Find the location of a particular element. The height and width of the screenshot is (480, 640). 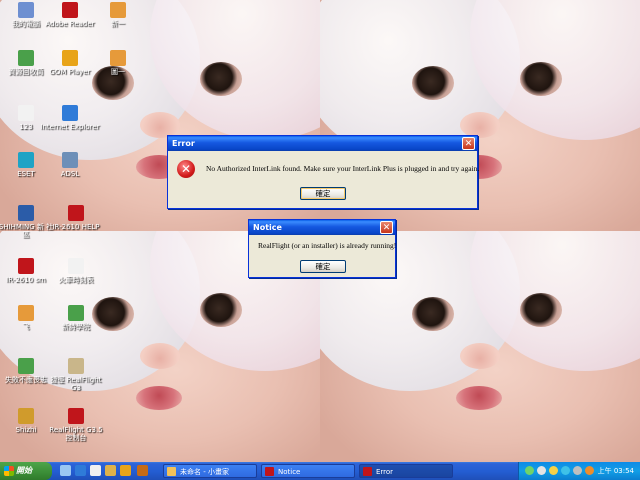

start-button: 開始 is located at coordinates (26, 471).